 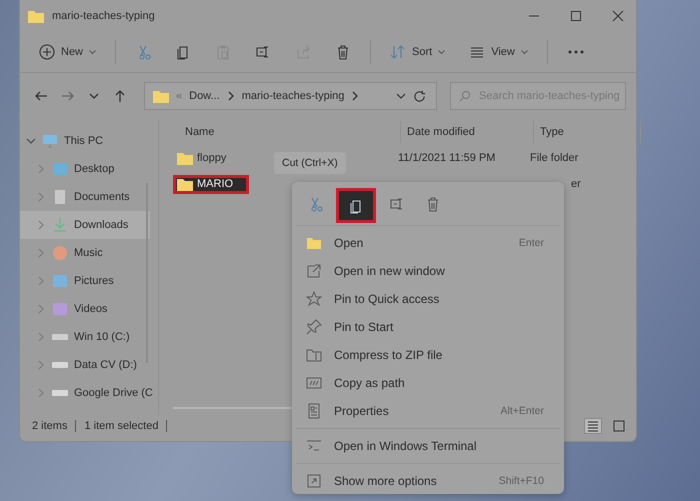 What do you see at coordinates (60, 169) in the screenshot?
I see `desktop-icon` at bounding box center [60, 169].